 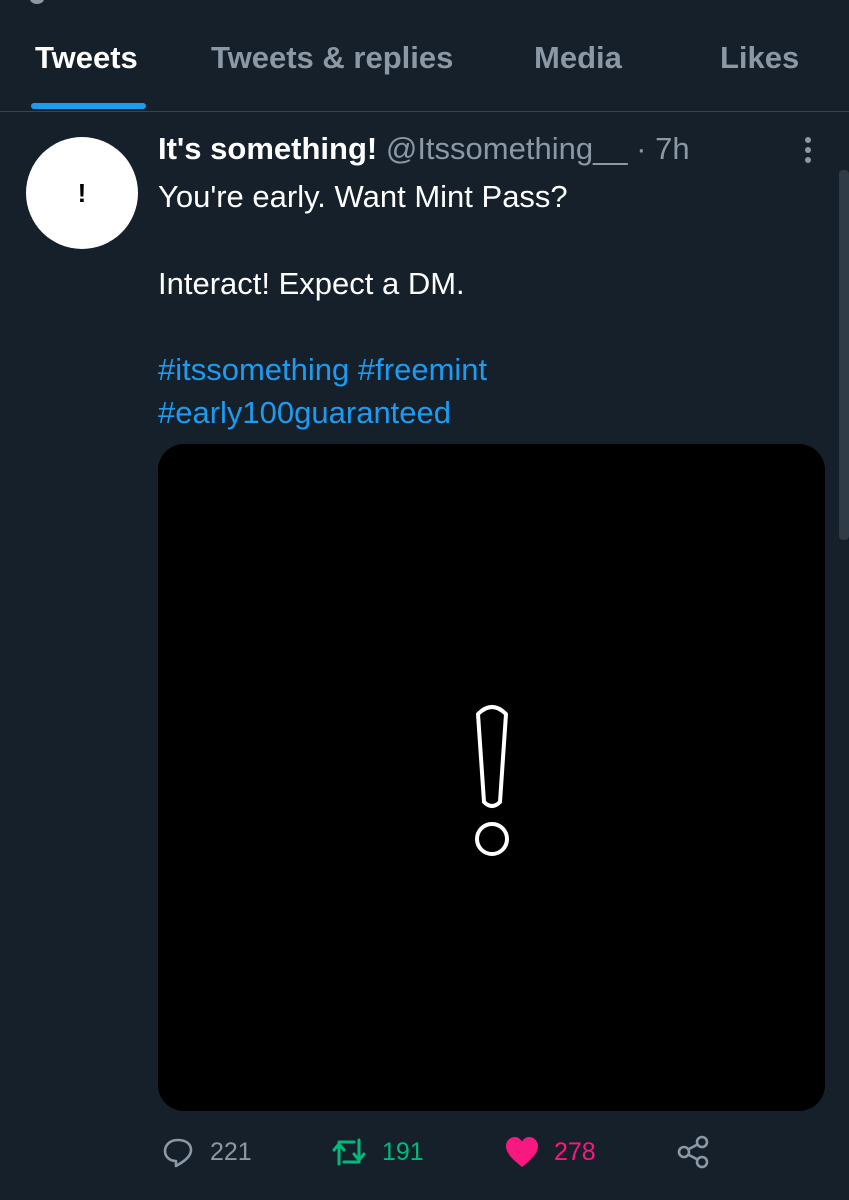 I want to click on tweet-text-line: Interact! Expect a DM., so click(x=311, y=283).